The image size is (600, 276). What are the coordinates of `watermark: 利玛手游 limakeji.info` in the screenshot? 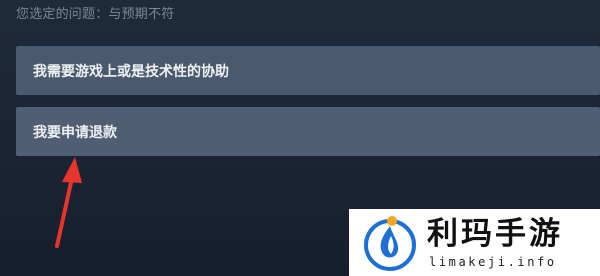 It's located at (474, 242).